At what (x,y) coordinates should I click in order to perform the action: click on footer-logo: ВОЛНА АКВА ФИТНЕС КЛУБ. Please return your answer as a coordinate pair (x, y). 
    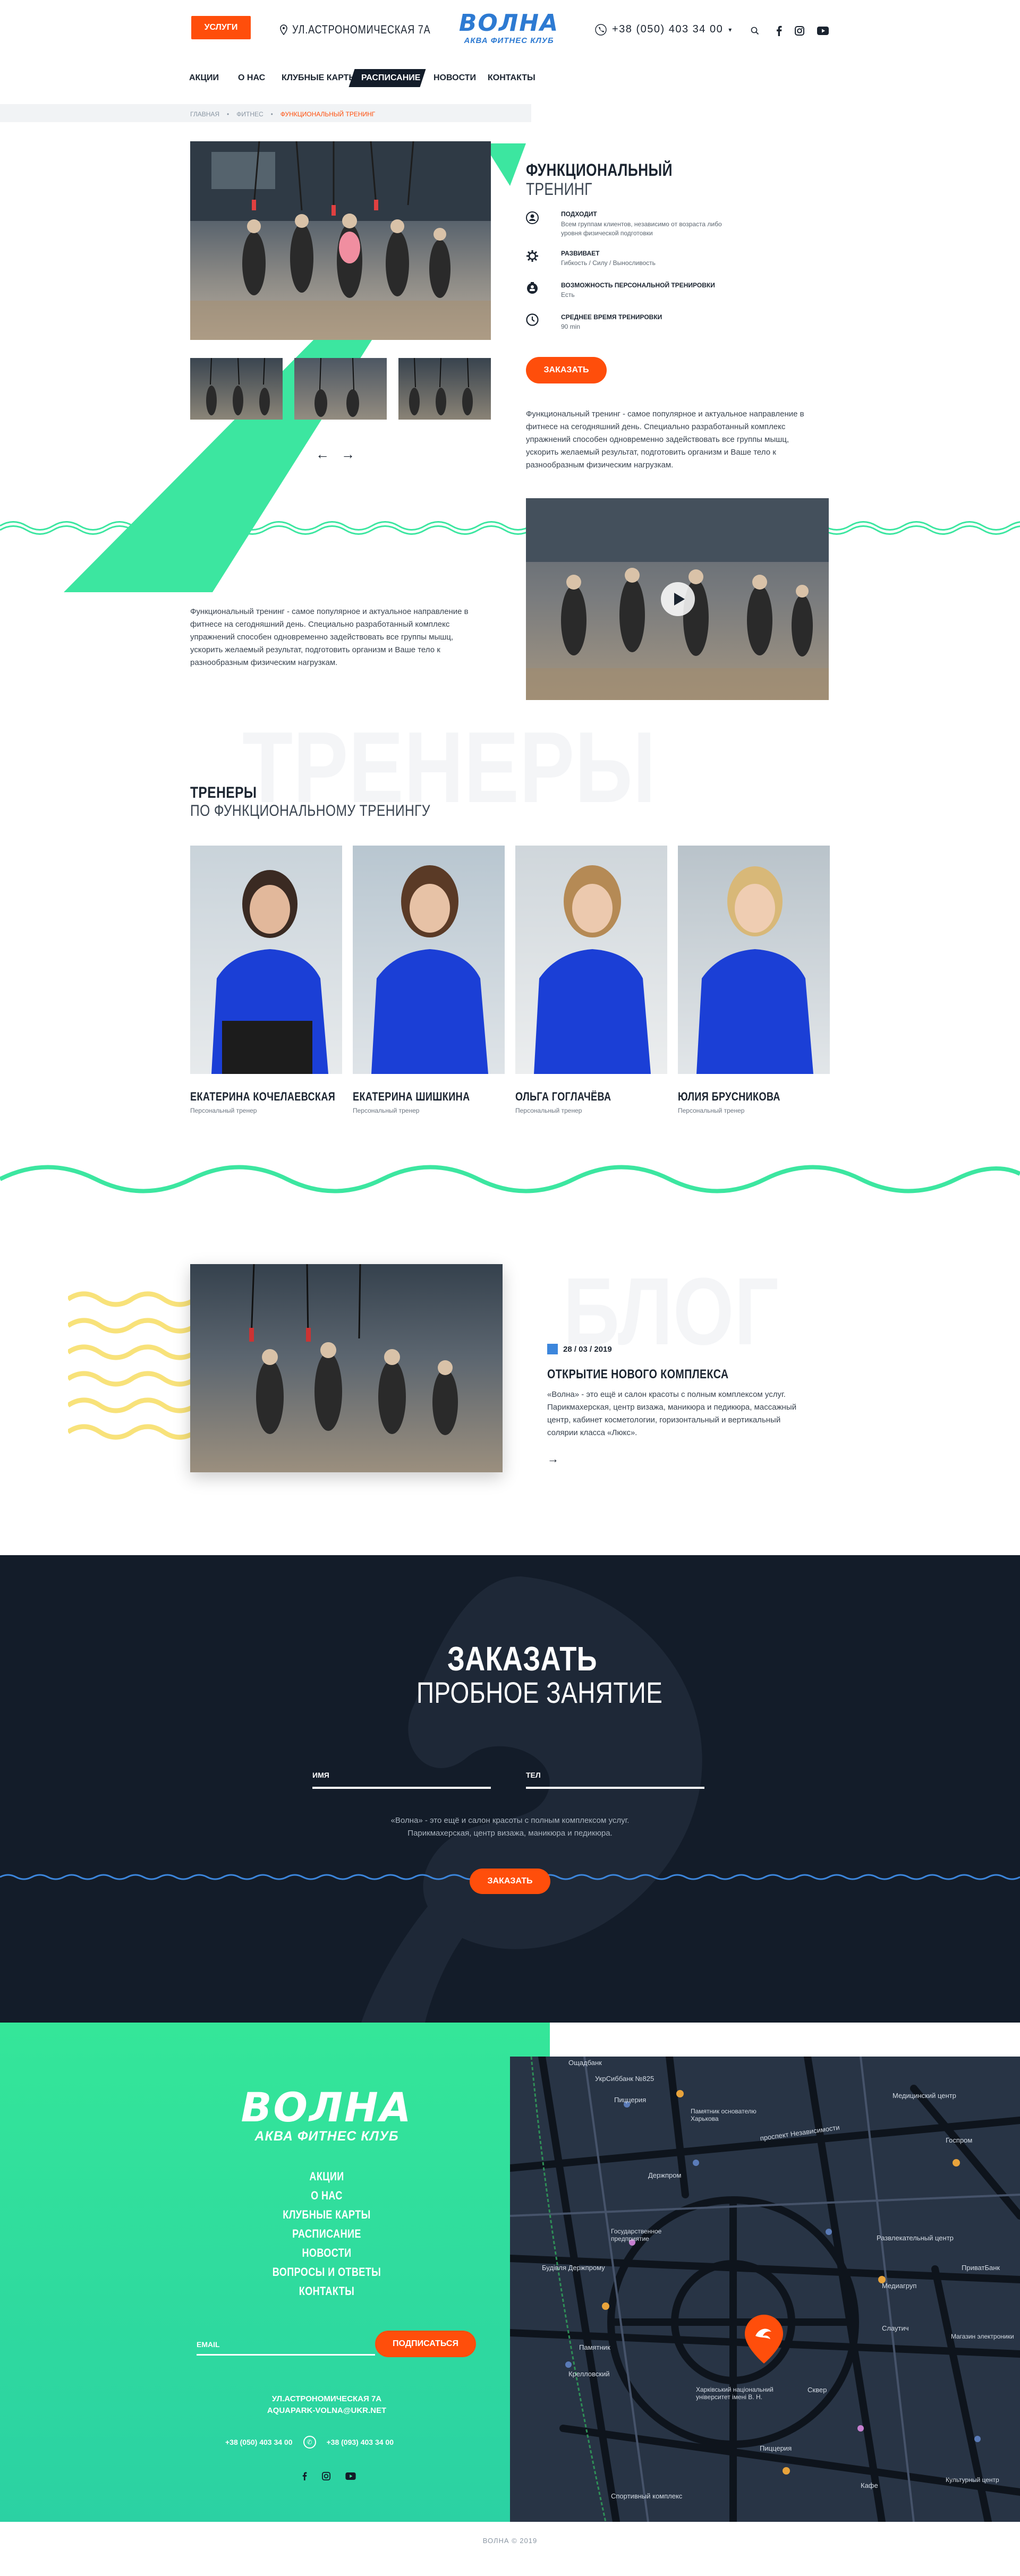
    Looking at the image, I should click on (326, 2115).